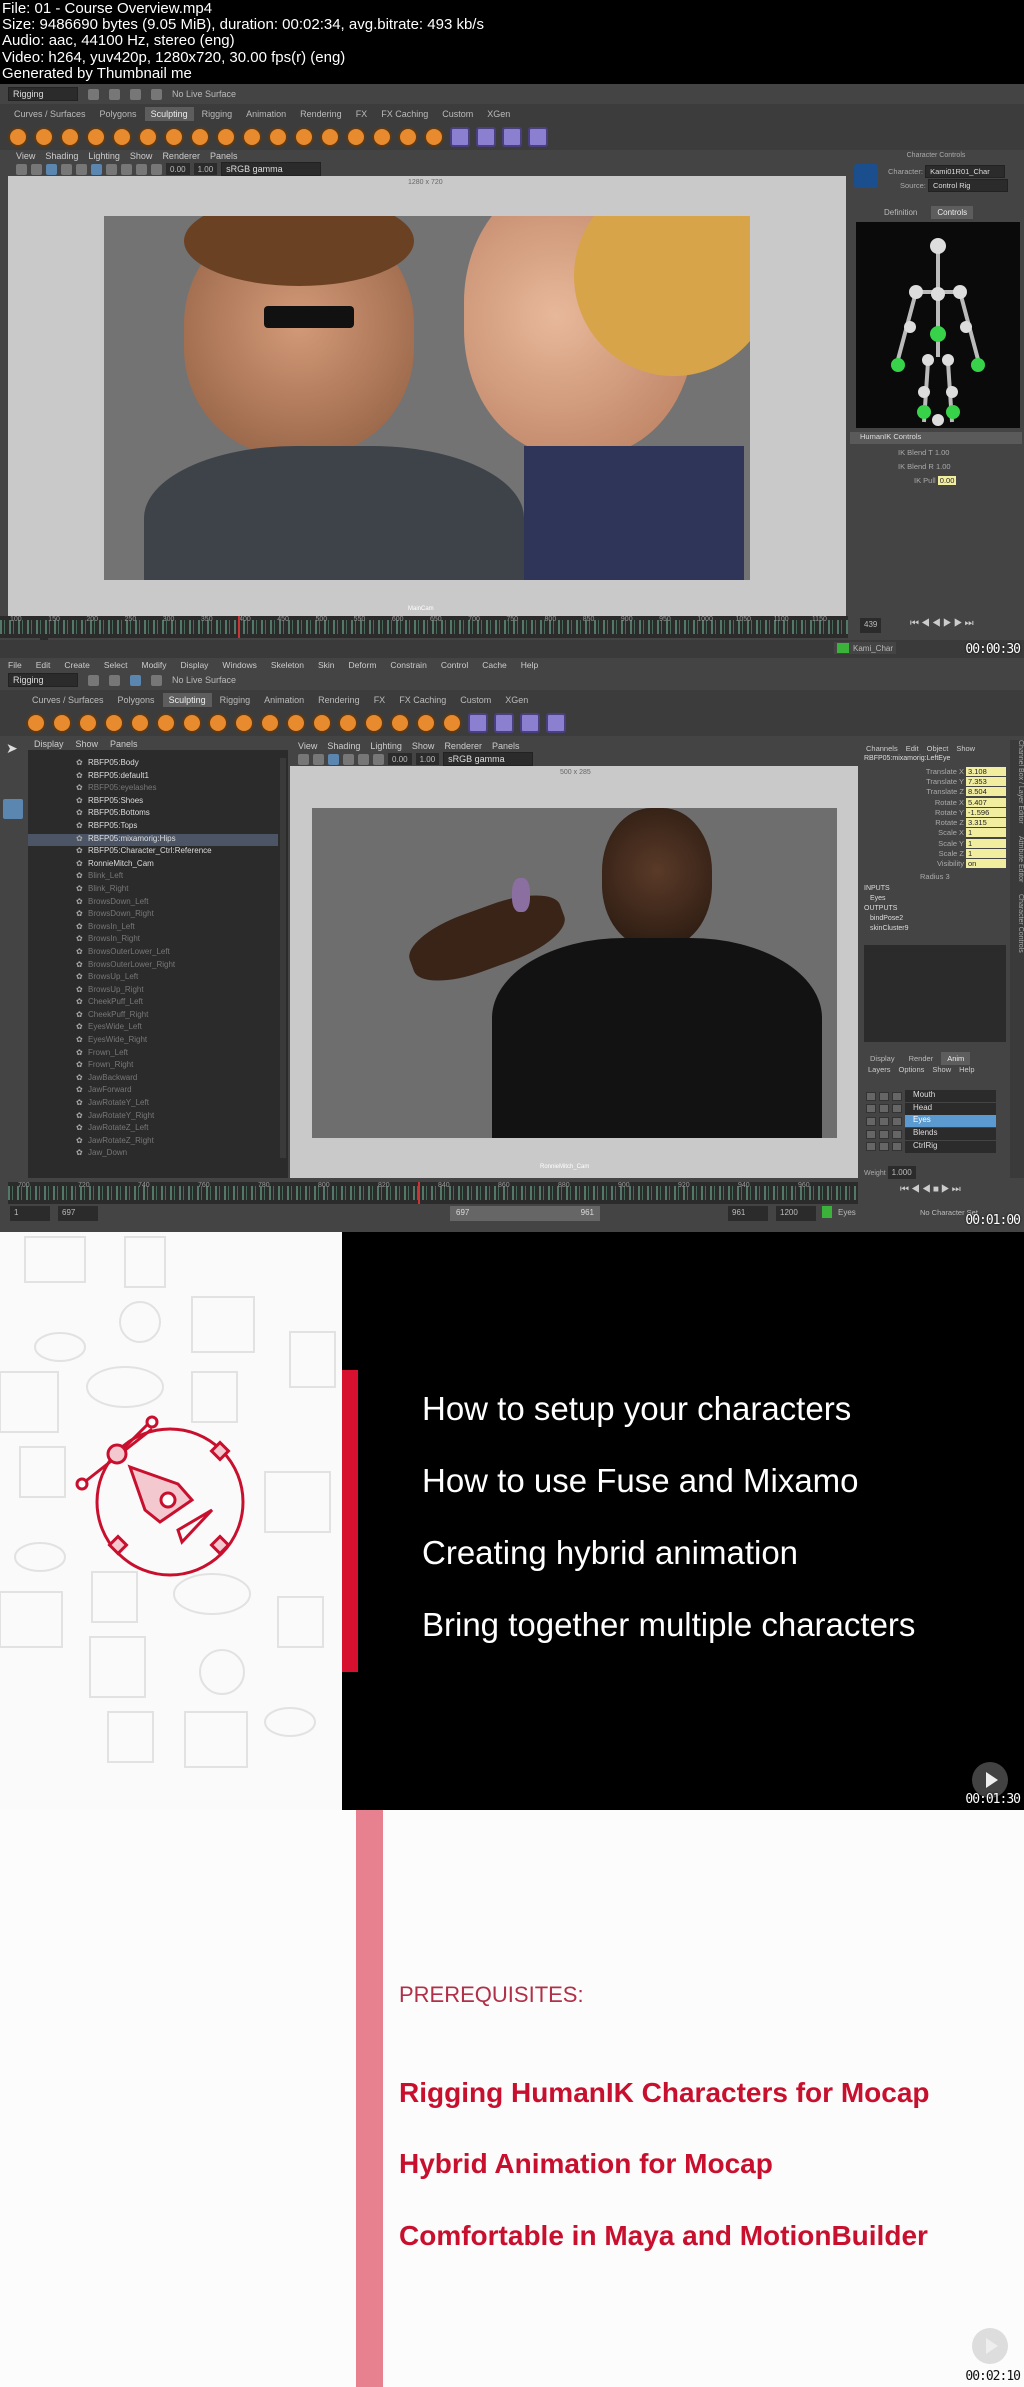 Image resolution: width=1024 pixels, height=2387 pixels. I want to click on side-tab-channel-box: Channel Box / Layer Editor, so click(1020, 782).